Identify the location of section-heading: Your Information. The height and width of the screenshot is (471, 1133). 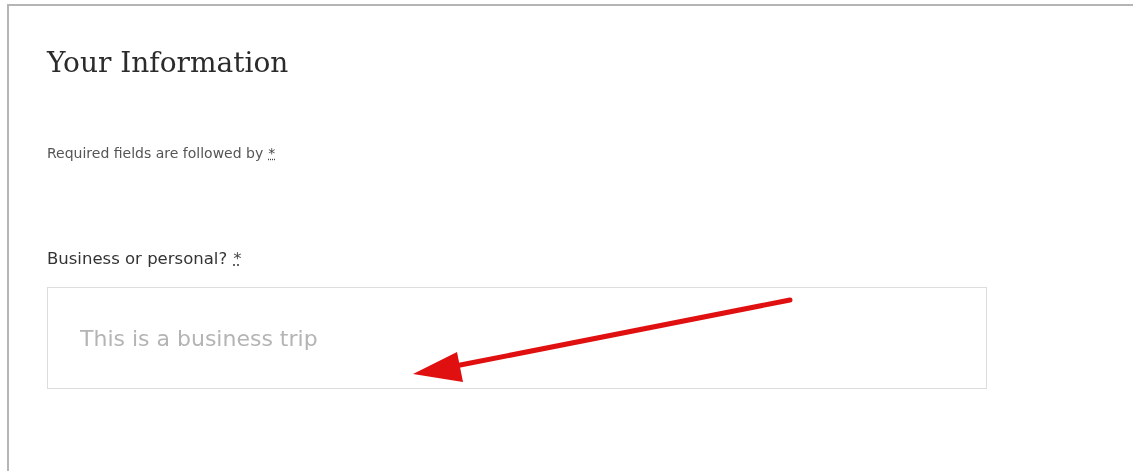
(168, 62).